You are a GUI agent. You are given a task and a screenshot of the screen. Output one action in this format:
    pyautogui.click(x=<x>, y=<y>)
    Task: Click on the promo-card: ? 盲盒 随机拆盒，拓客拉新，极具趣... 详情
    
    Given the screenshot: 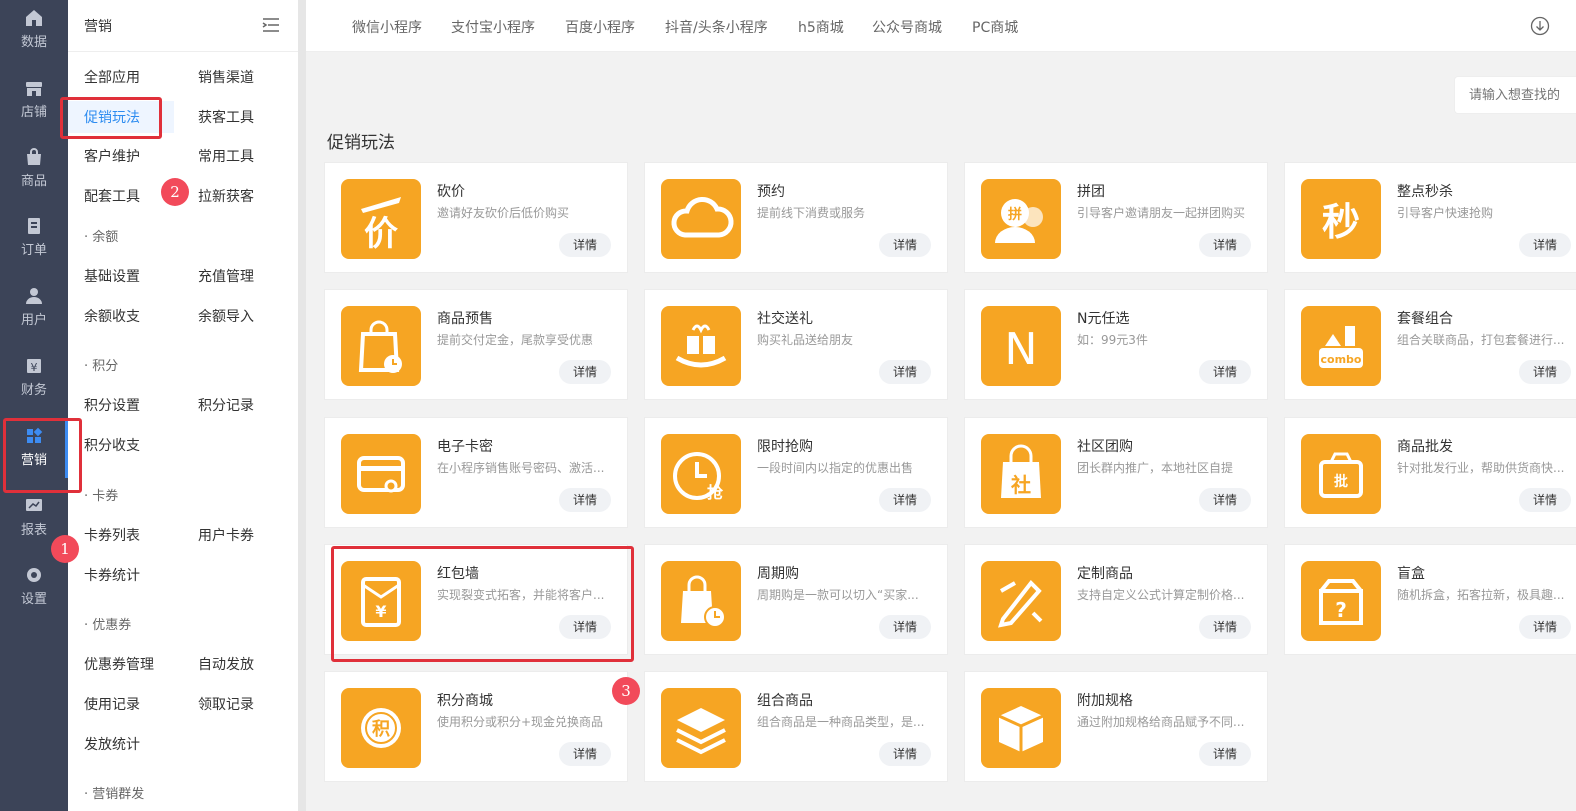 What is the action you would take?
    pyautogui.click(x=1430, y=599)
    